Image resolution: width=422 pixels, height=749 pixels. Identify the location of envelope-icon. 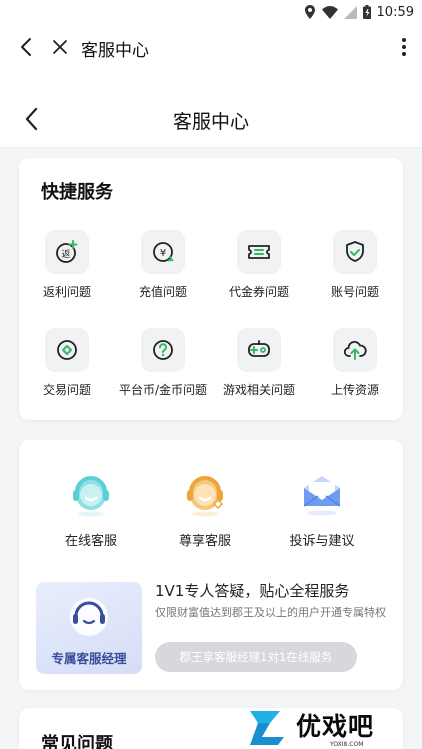
(322, 496).